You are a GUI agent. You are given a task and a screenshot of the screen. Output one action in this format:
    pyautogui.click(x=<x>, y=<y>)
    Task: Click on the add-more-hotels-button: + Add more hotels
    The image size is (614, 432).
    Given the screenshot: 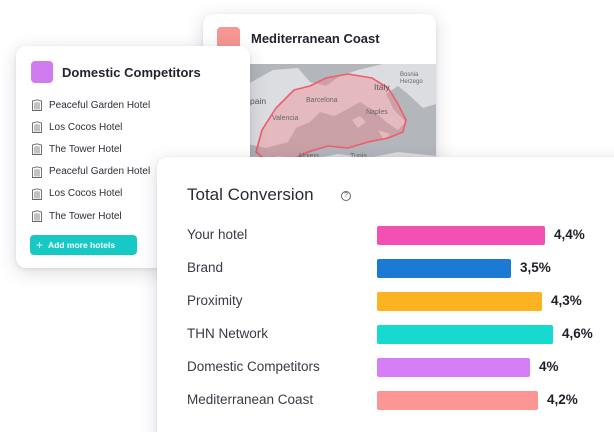 What is the action you would take?
    pyautogui.click(x=83, y=245)
    